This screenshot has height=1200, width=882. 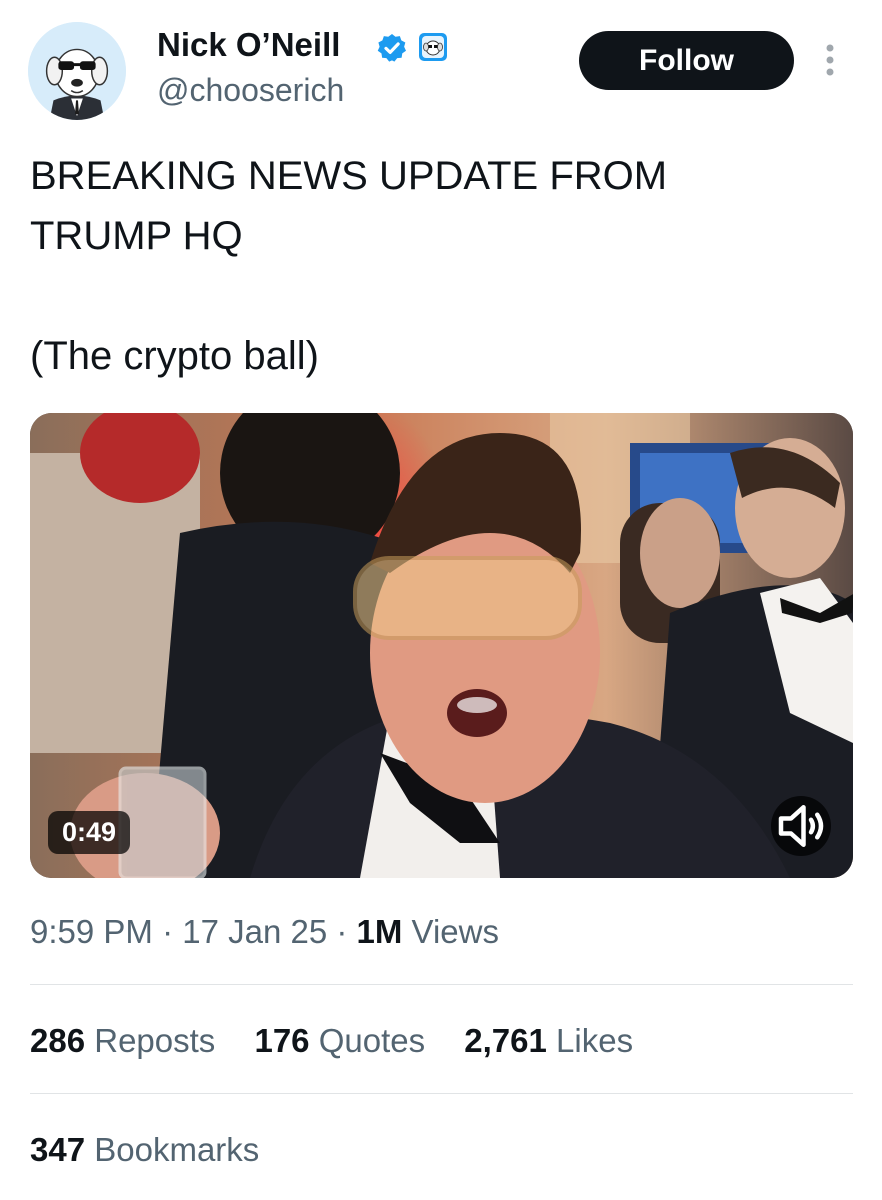 I want to click on more-options-icon, so click(x=830, y=62).